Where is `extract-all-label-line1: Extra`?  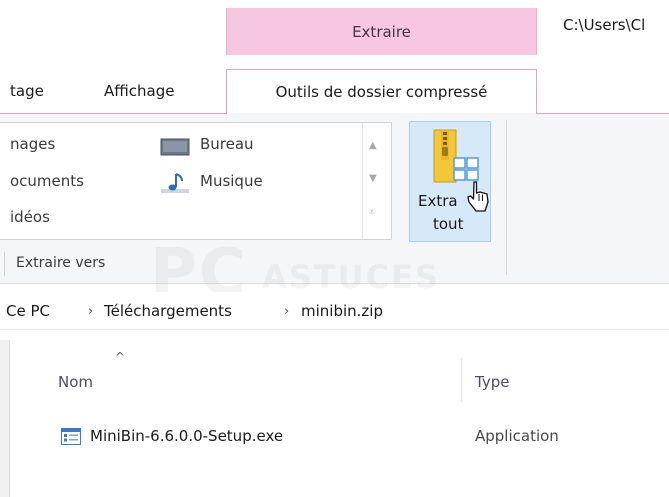
extract-all-label-line1: Extra is located at coordinates (438, 201).